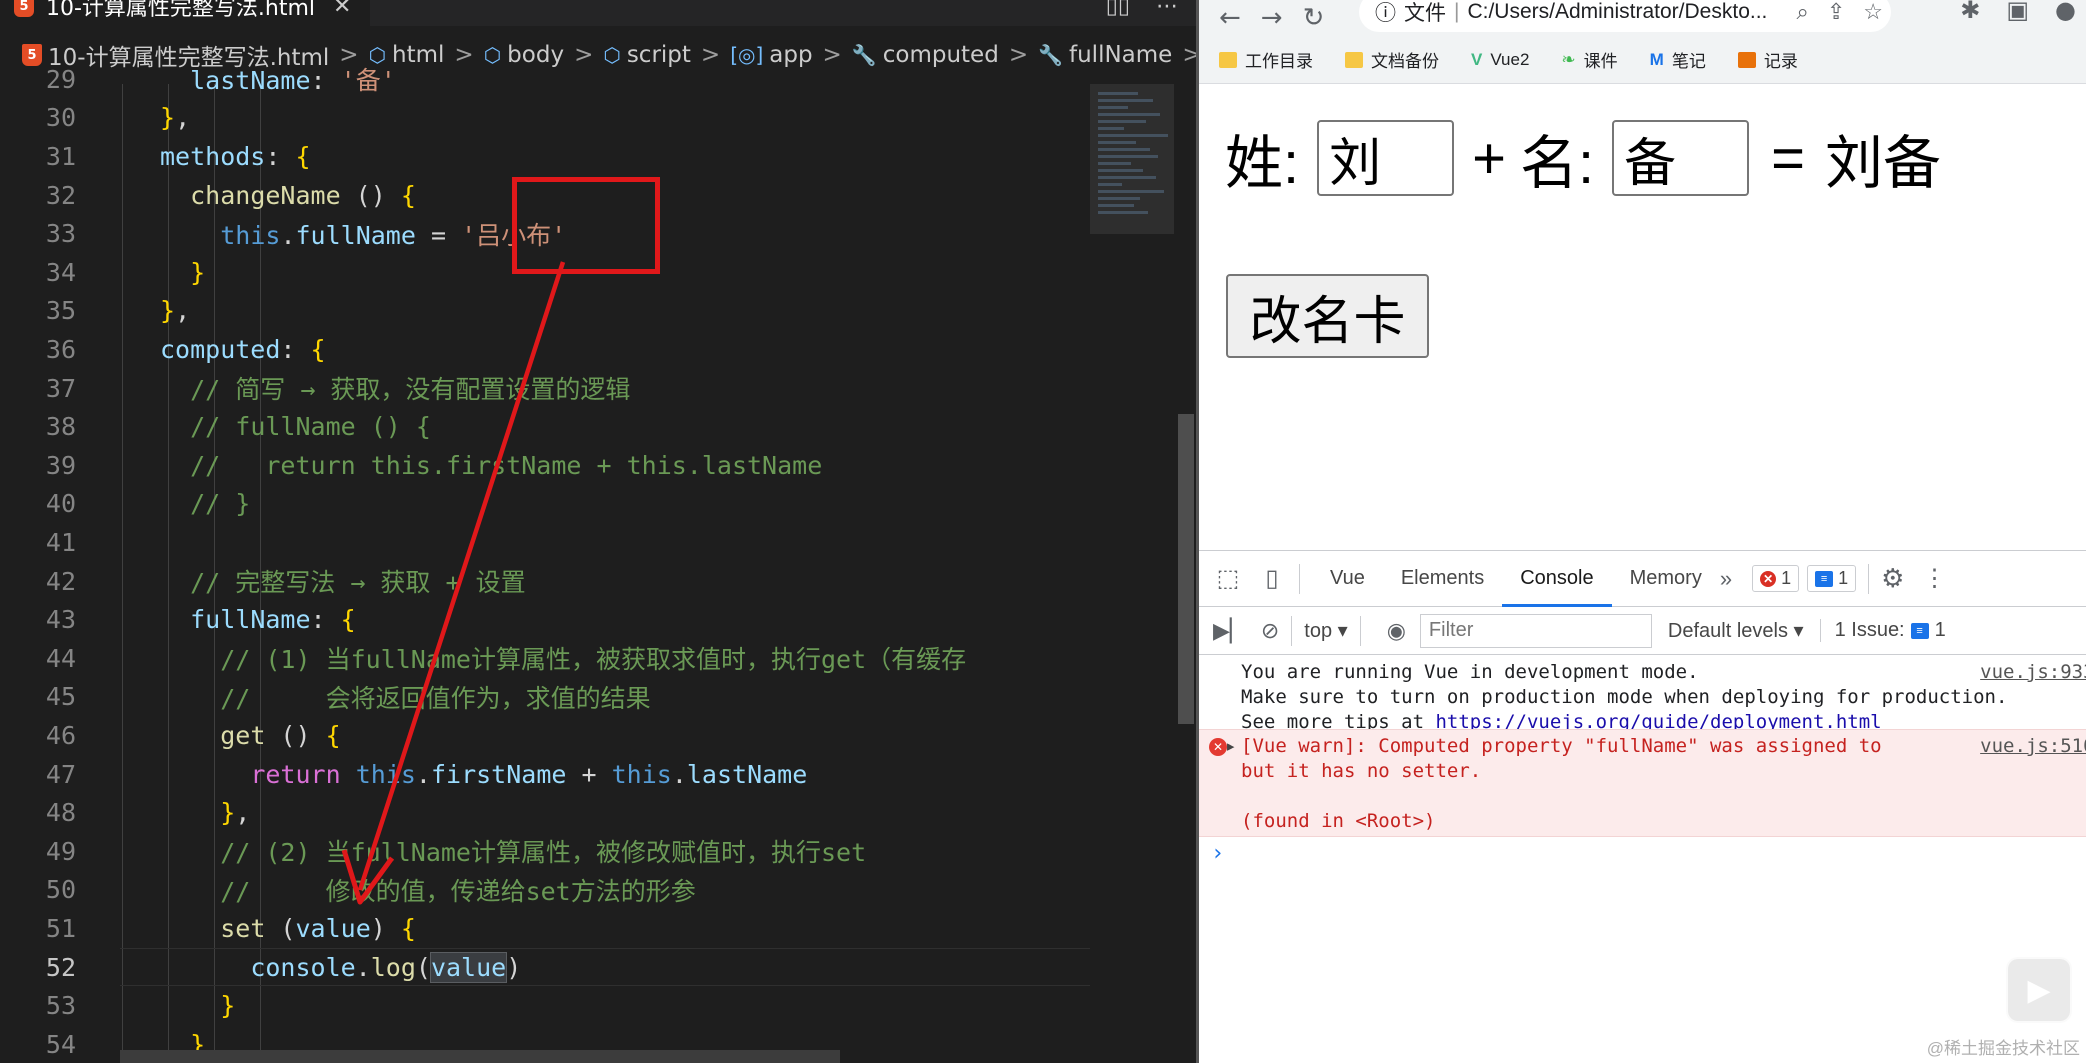 This screenshot has height=1063, width=2086. Describe the element at coordinates (545, 697) in the screenshot. I see `code-line: 45 // 会将返回值作为，求值的结果` at that location.